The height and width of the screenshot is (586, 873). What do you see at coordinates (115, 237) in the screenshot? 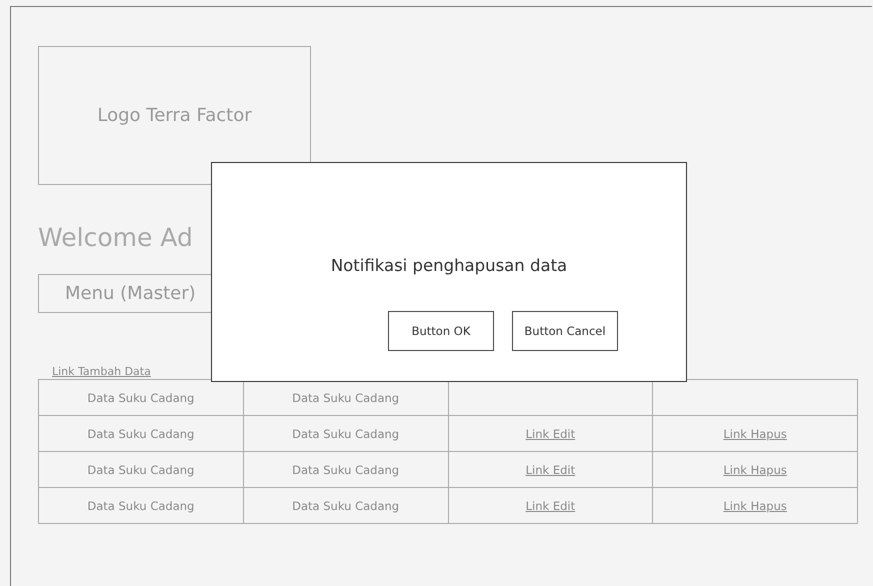
I see `welcome-heading: Welcome Ad` at bounding box center [115, 237].